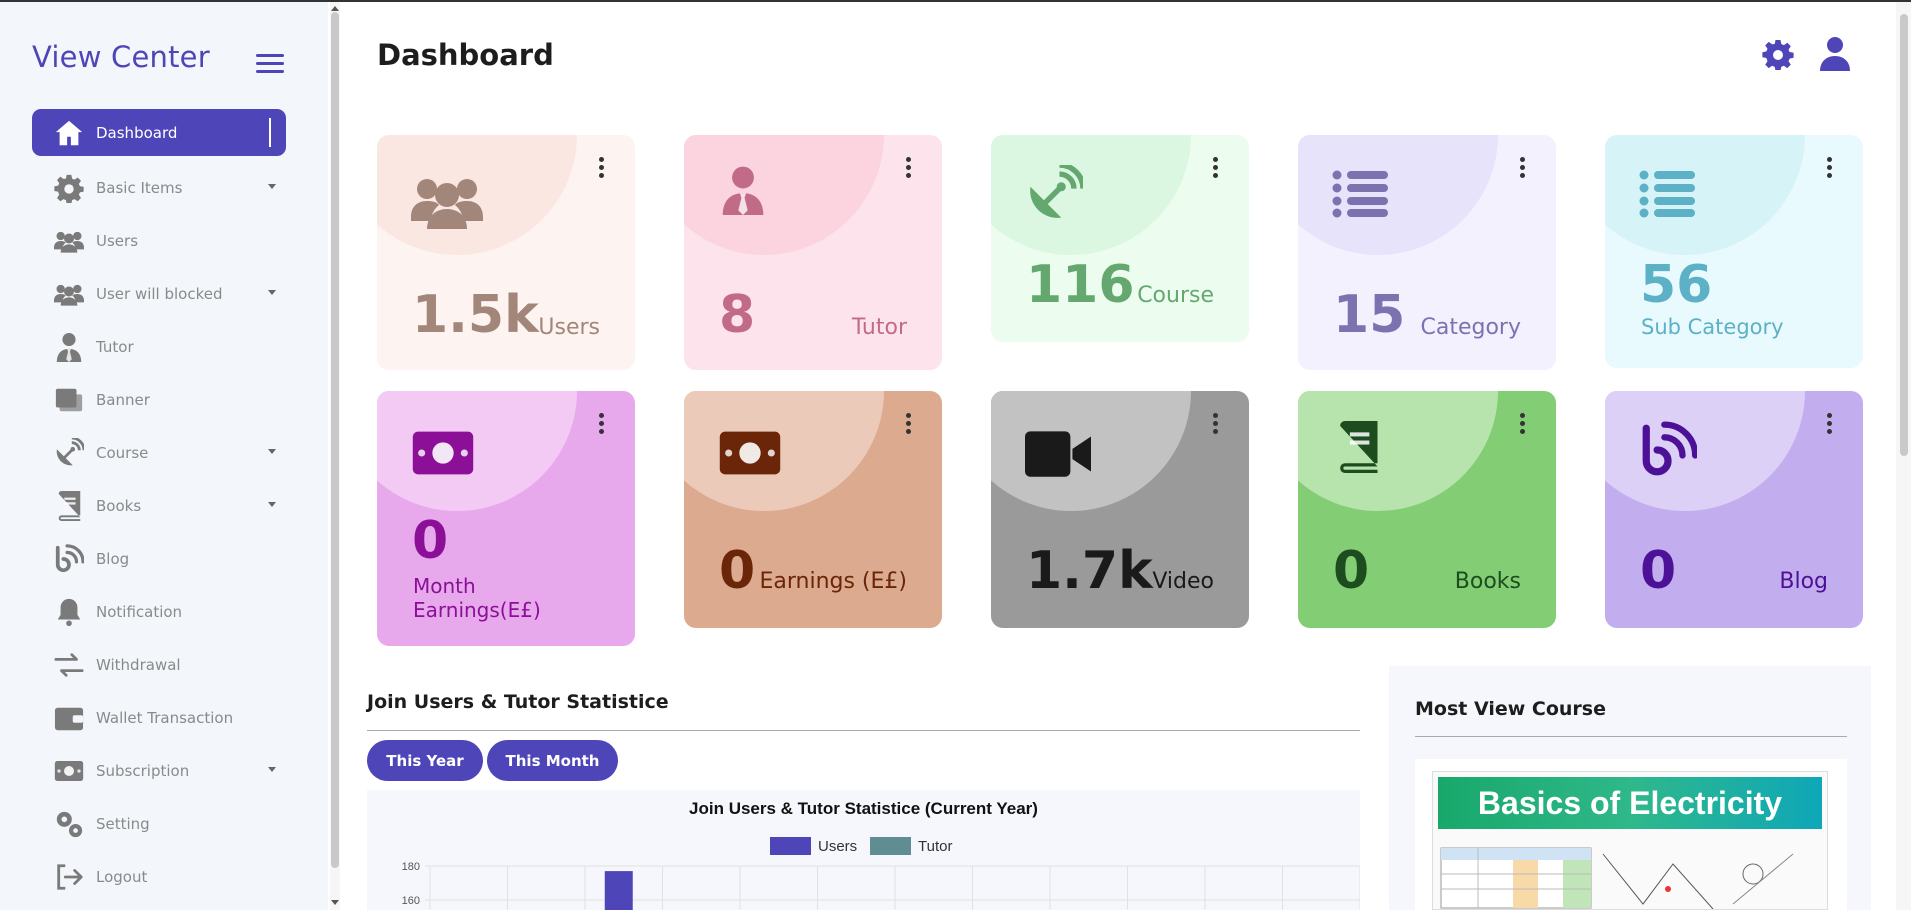 The width and height of the screenshot is (1911, 910). Describe the element at coordinates (138, 664) in the screenshot. I see `sidebar-item-label: Withdrawal` at that location.